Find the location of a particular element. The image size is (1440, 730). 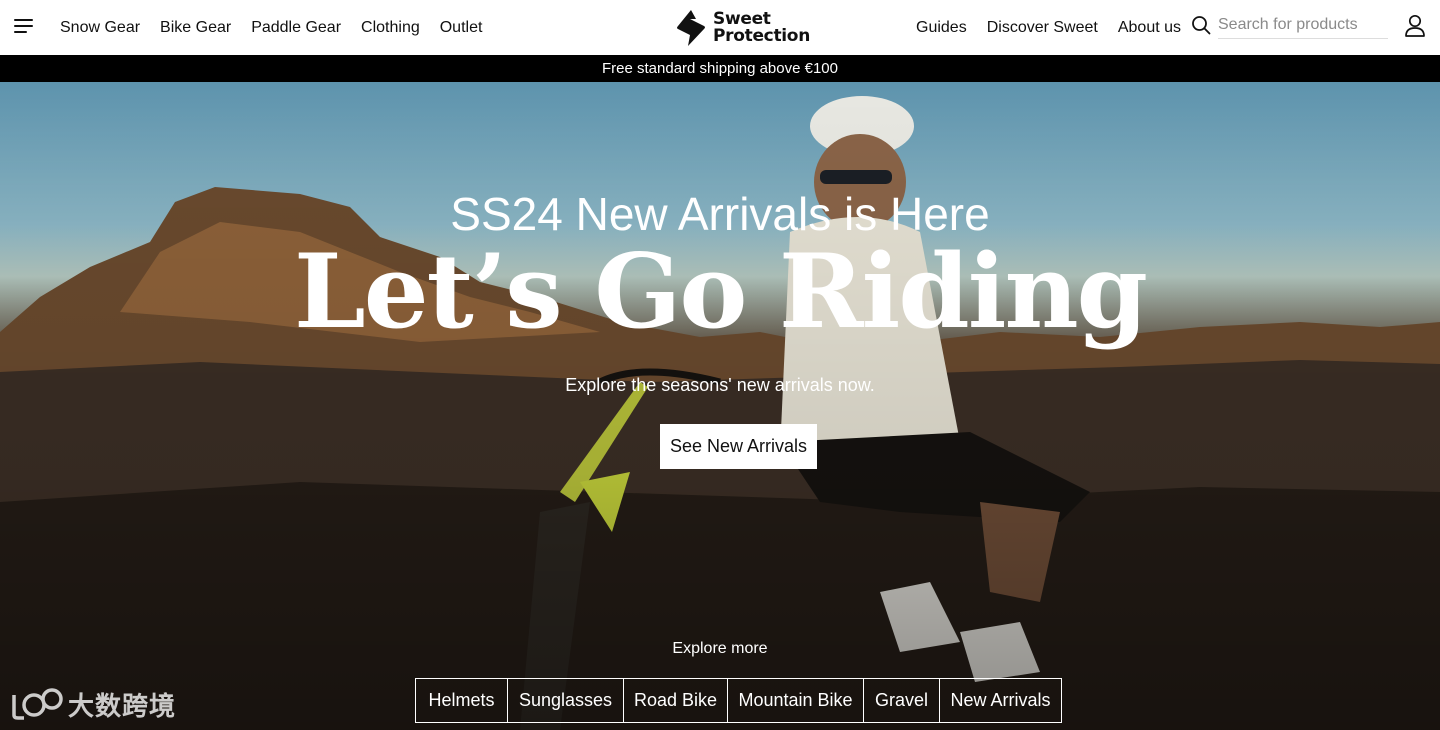

nav-link-snow-gear: Snow Gear is located at coordinates (100, 28).